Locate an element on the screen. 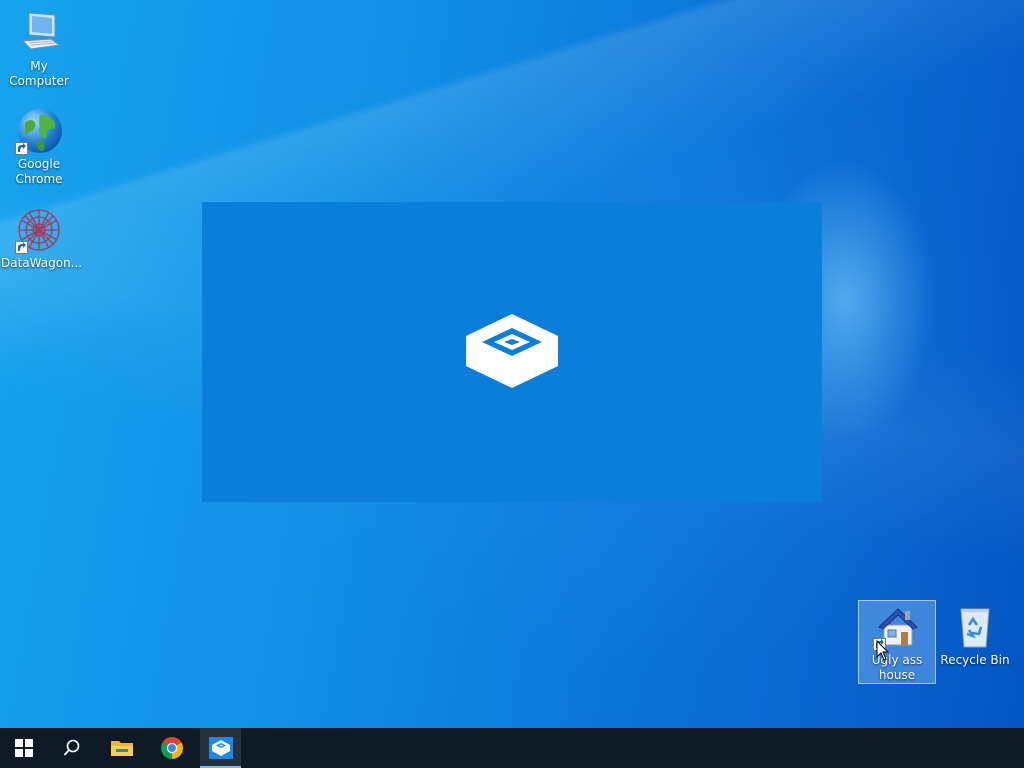 This screenshot has height=768, width=1024. recycle-bin-icon is located at coordinates (975, 627).